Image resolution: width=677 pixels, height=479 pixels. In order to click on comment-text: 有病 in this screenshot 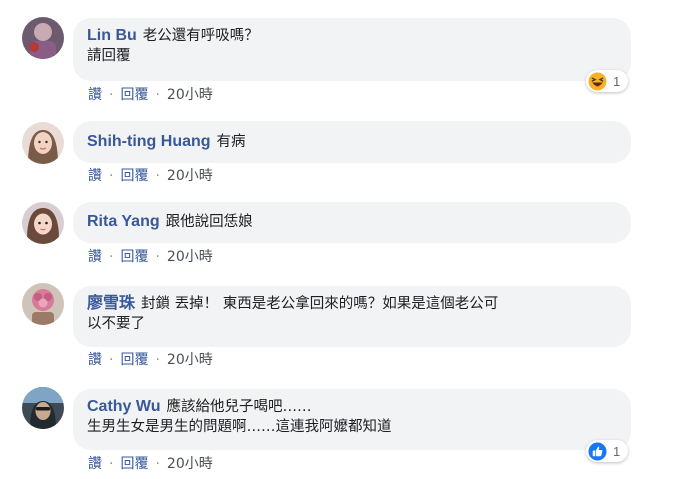, I will do `click(231, 142)`.